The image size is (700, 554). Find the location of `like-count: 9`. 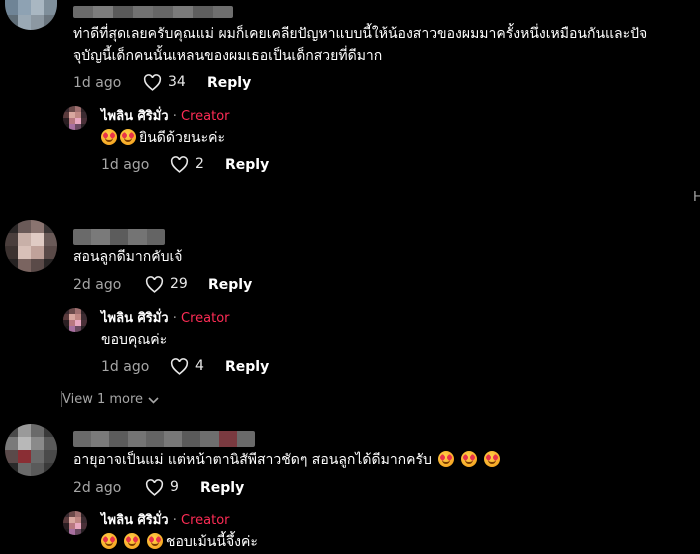

like-count: 9 is located at coordinates (174, 487).